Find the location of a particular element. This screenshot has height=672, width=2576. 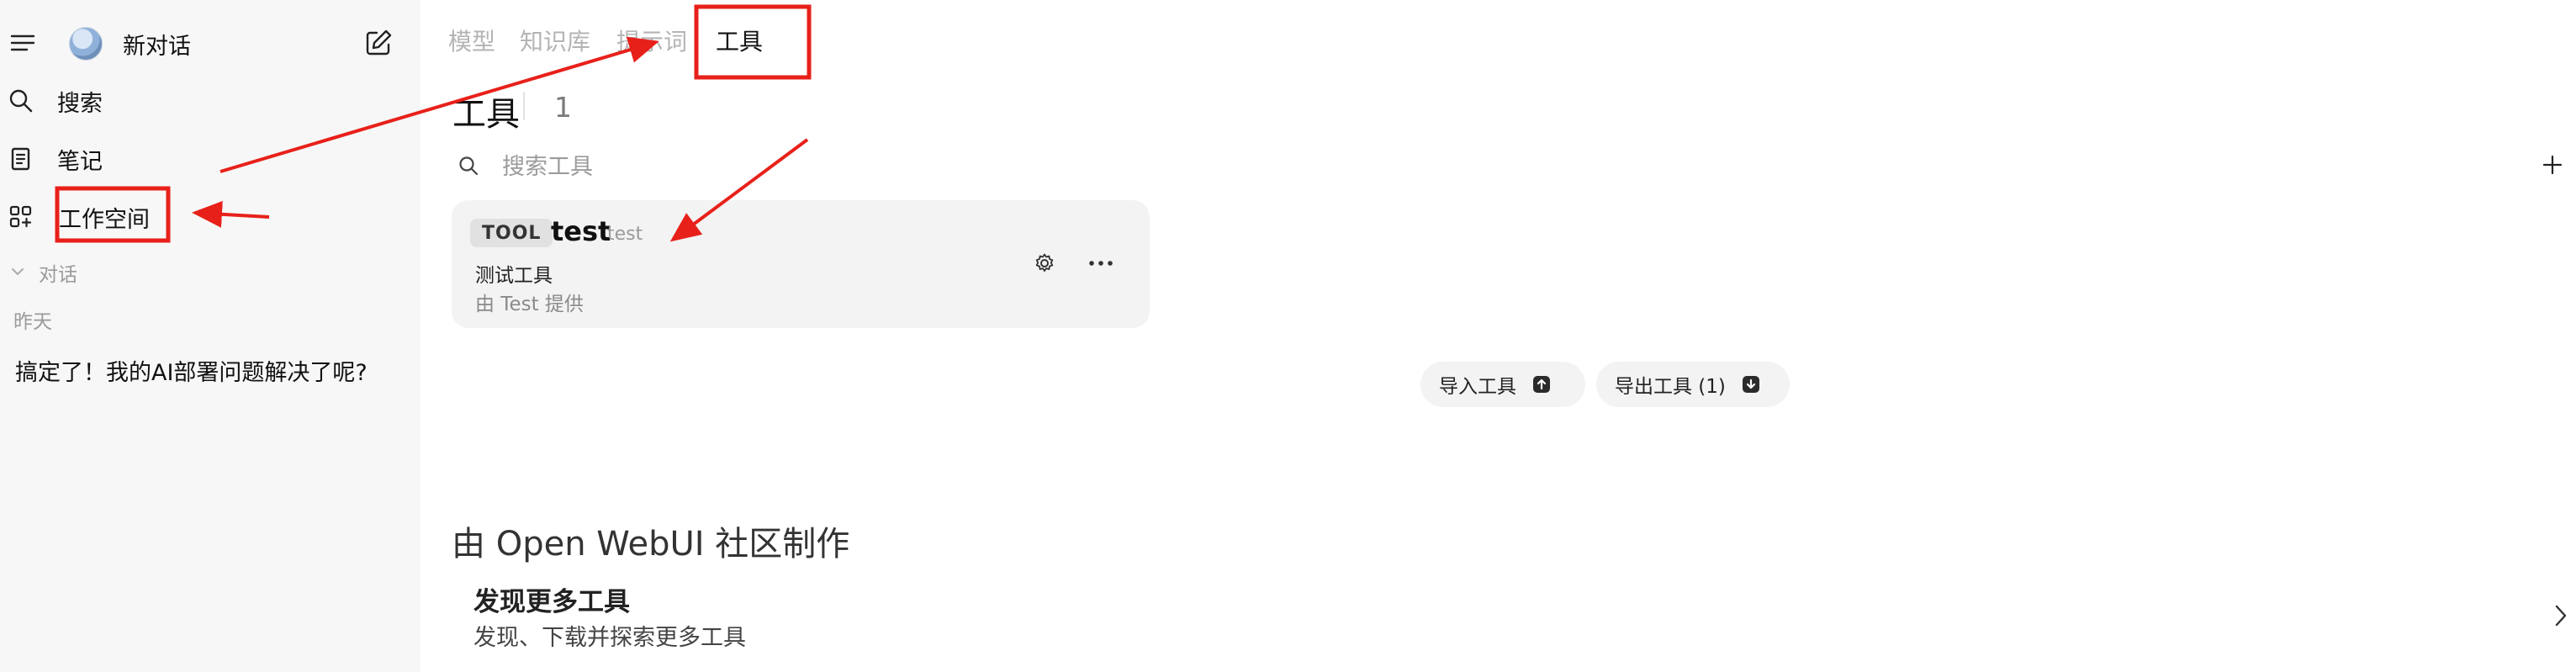

new-chat-label: 新对话 is located at coordinates (157, 44).